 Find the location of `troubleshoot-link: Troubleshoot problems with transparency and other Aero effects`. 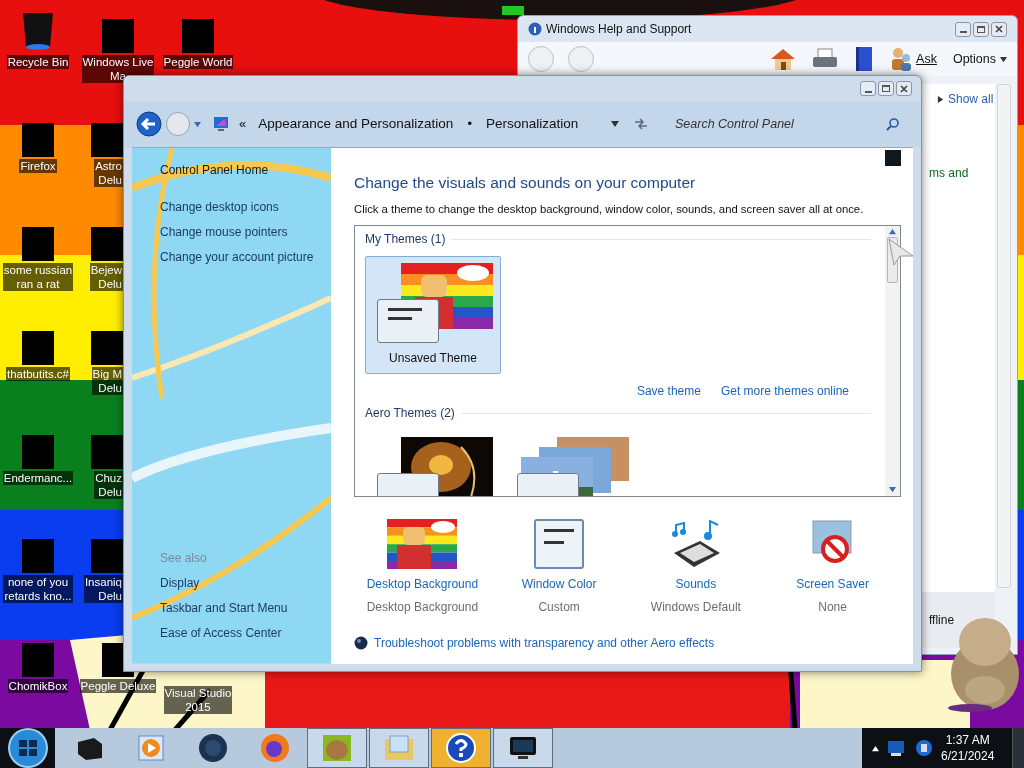

troubleshoot-link: Troubleshoot problems with transparency and other Aero effects is located at coordinates (544, 643).